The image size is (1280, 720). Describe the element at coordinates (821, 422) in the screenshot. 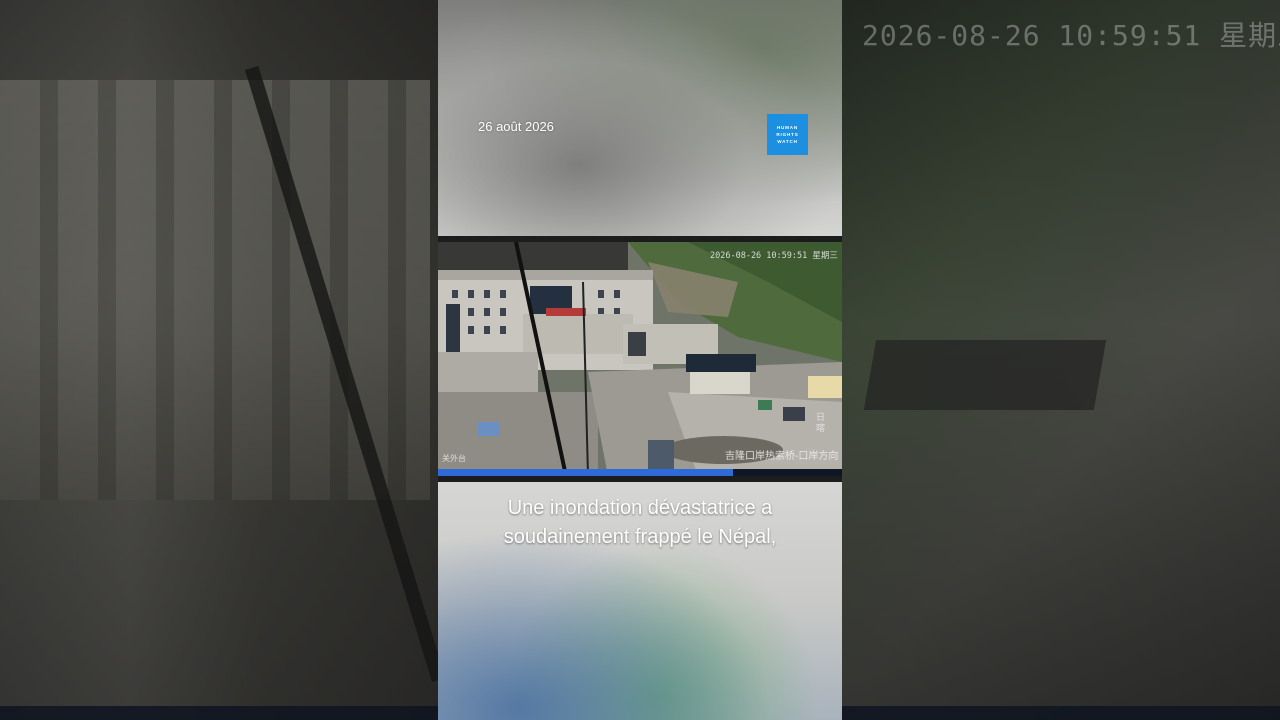

I see `cctv-side-label: 日喀` at that location.